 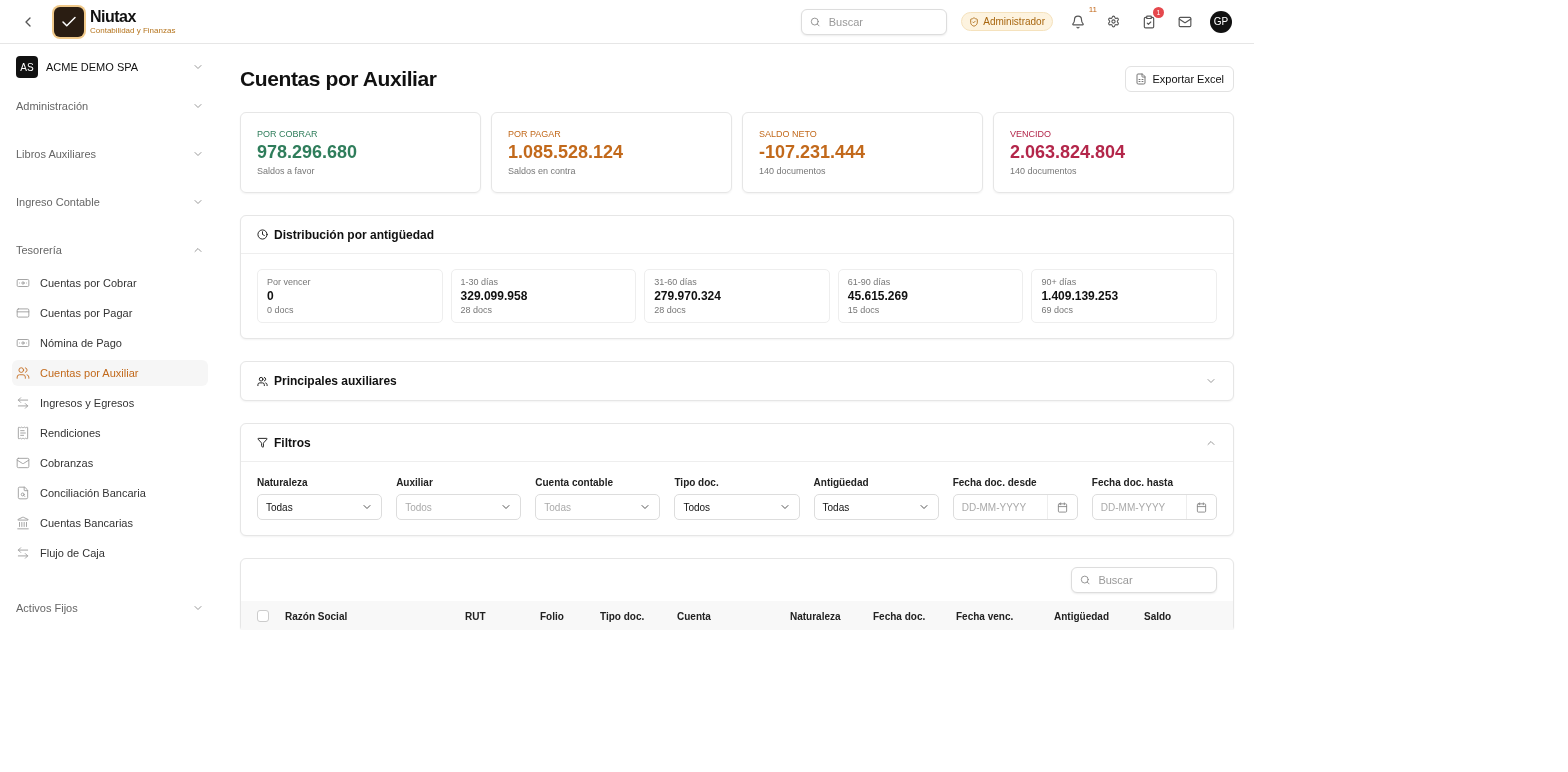 What do you see at coordinates (480, 282) in the screenshot?
I see `bucket-label: 1-30 días` at bounding box center [480, 282].